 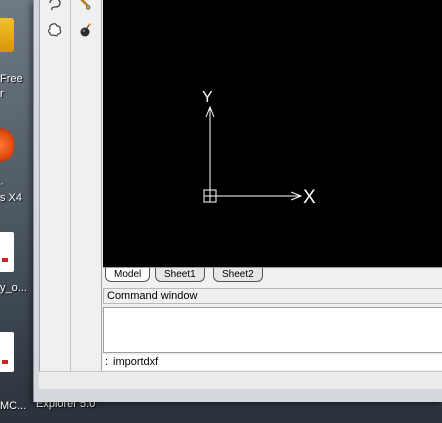 What do you see at coordinates (7, 35) in the screenshot?
I see `folder-icon` at bounding box center [7, 35].